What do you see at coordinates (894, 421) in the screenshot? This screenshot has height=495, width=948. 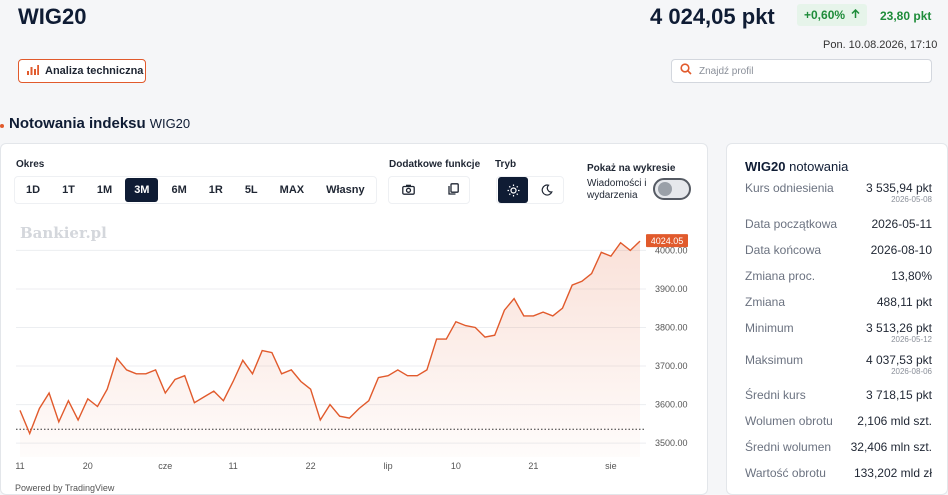 I see `stats-value: 2,106 mld szt.` at bounding box center [894, 421].